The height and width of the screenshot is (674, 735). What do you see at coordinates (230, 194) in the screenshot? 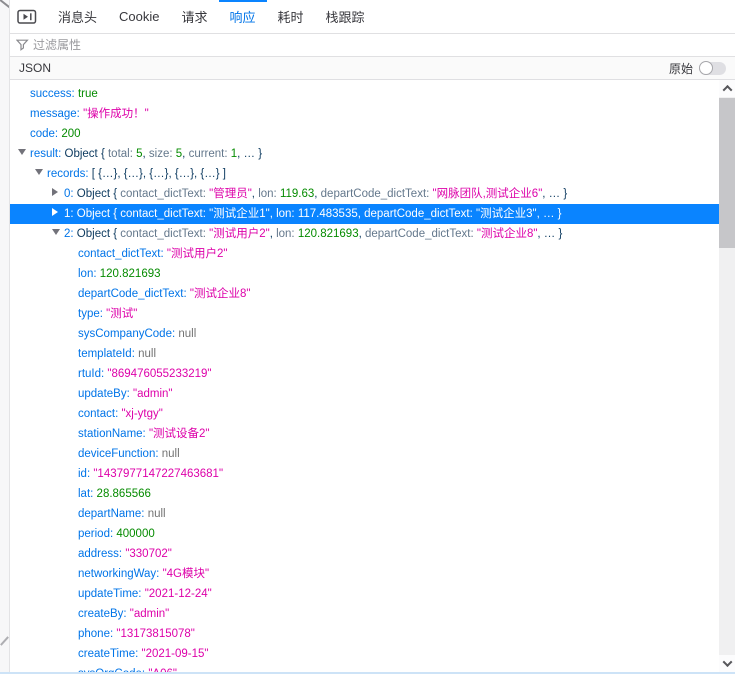
I see `json-value-string: "管理员"` at bounding box center [230, 194].